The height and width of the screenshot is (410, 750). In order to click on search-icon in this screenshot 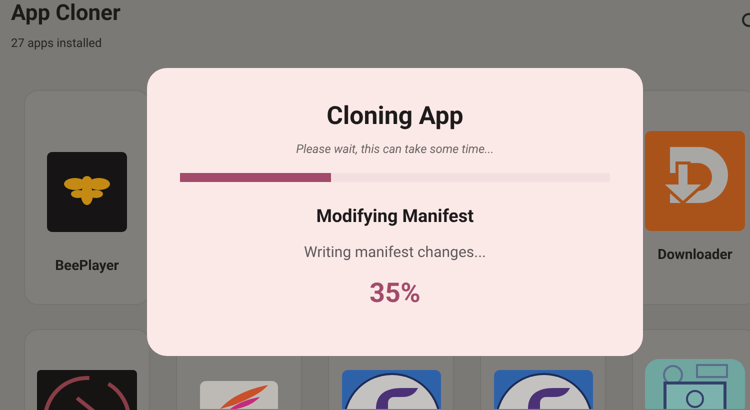, I will do `click(745, 21)`.